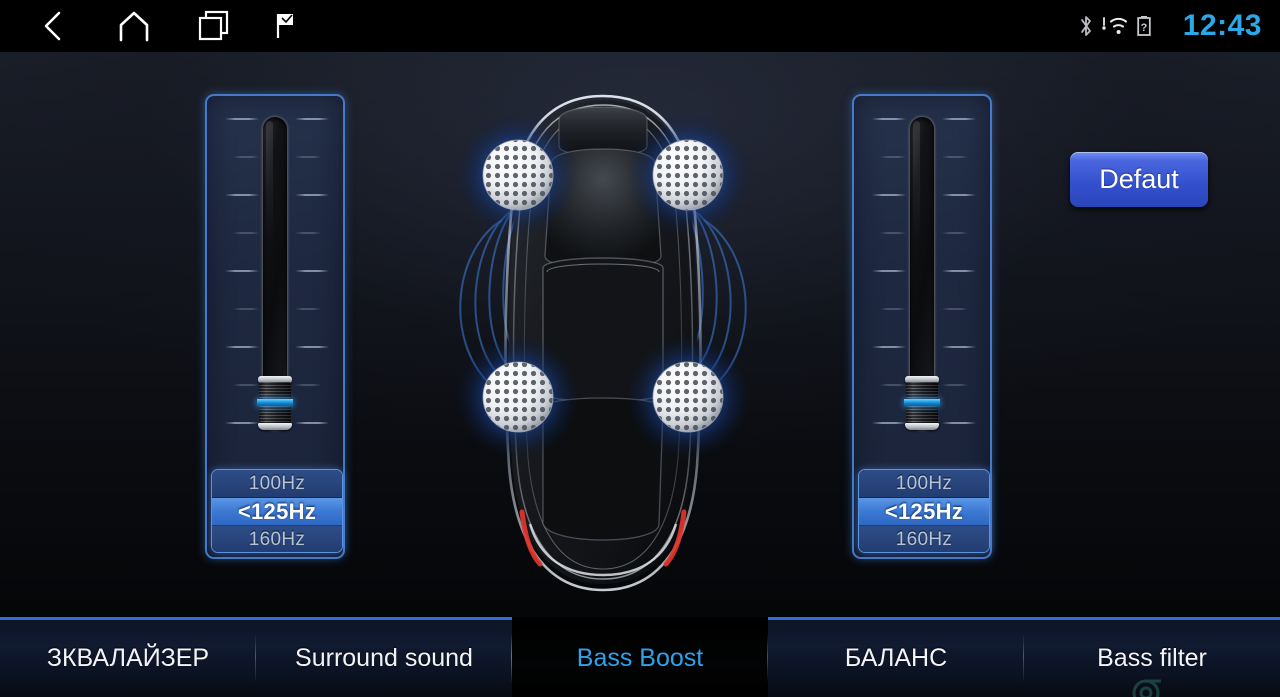  Describe the element at coordinates (922, 282) in the screenshot. I see `right-slider-track-area` at that location.